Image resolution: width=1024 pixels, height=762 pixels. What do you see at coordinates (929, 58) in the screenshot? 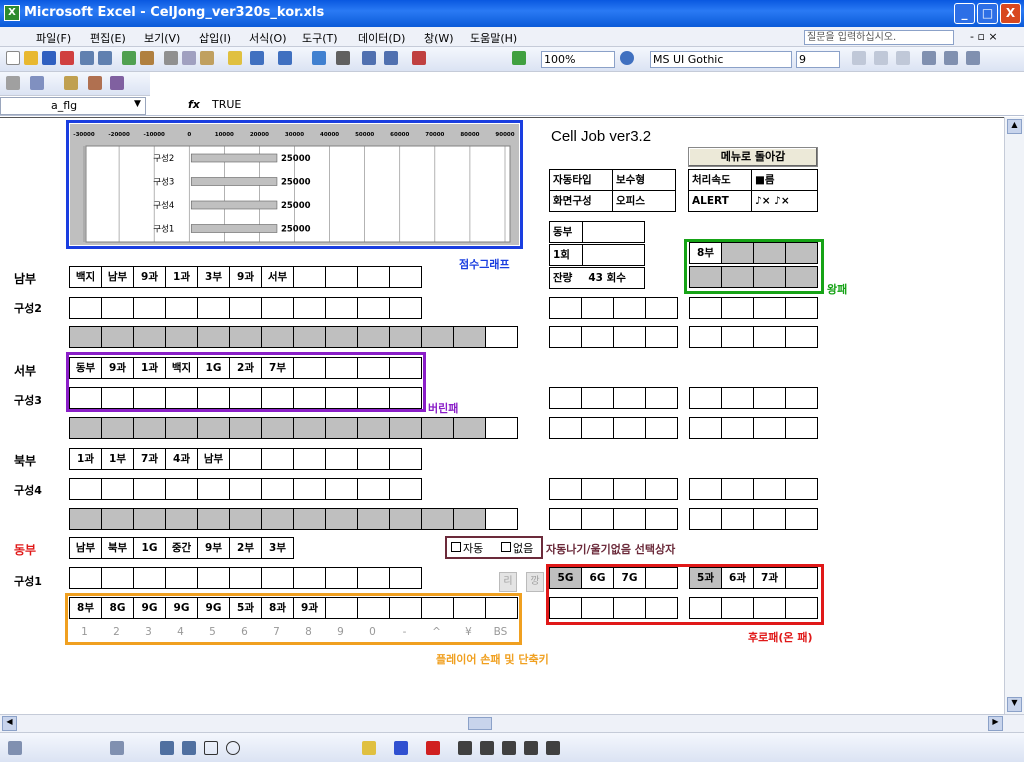
I see `align-left-icon` at bounding box center [929, 58].